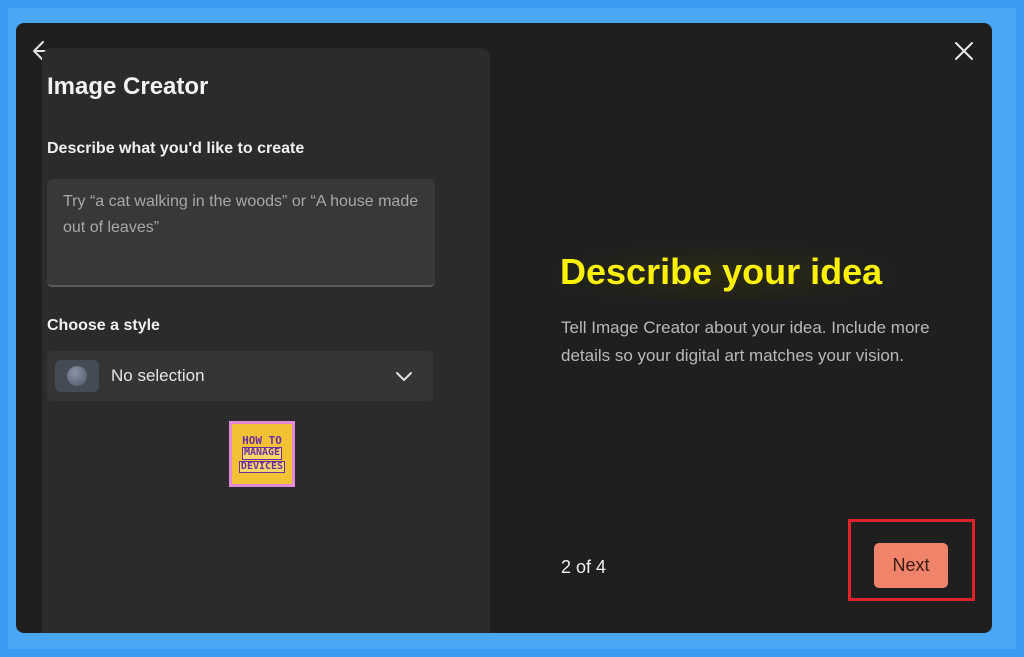 The image size is (1024, 657). I want to click on panel-title: Image Creator, so click(128, 86).